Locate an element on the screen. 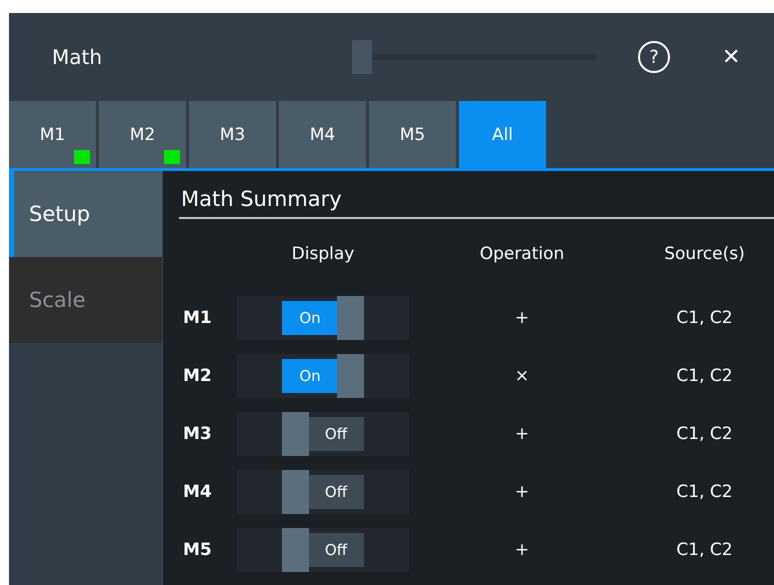 The height and width of the screenshot is (585, 774). column-header: Operation is located at coordinates (522, 254).